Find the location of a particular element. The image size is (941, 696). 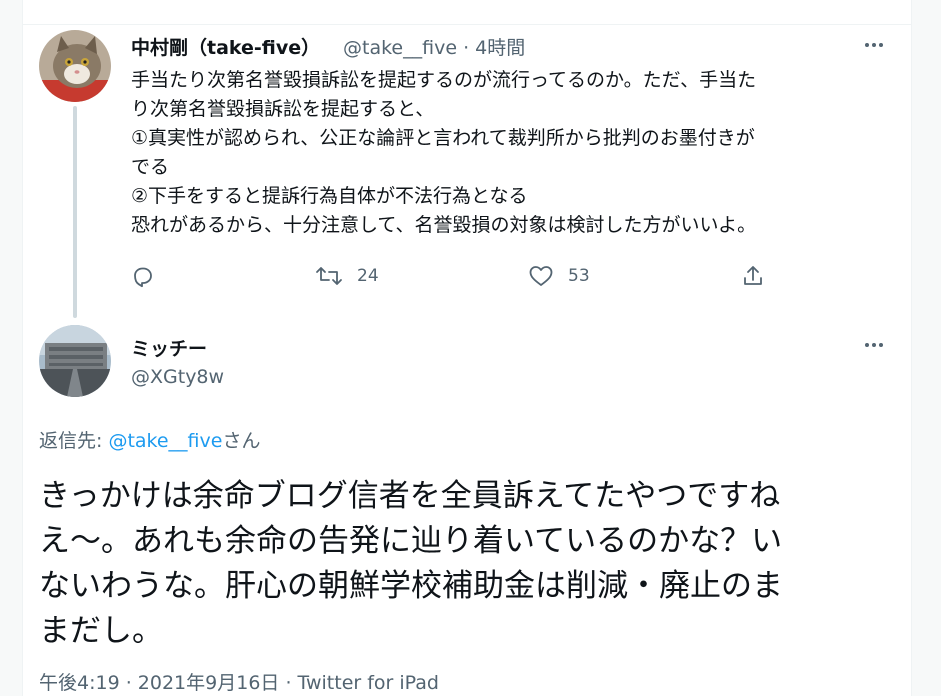

like-count: 53 is located at coordinates (579, 276).